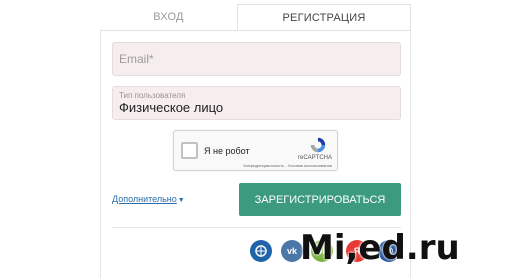 This screenshot has height=278, width=523. What do you see at coordinates (168, 17) in the screenshot?
I see `tab-login: Вход` at bounding box center [168, 17].